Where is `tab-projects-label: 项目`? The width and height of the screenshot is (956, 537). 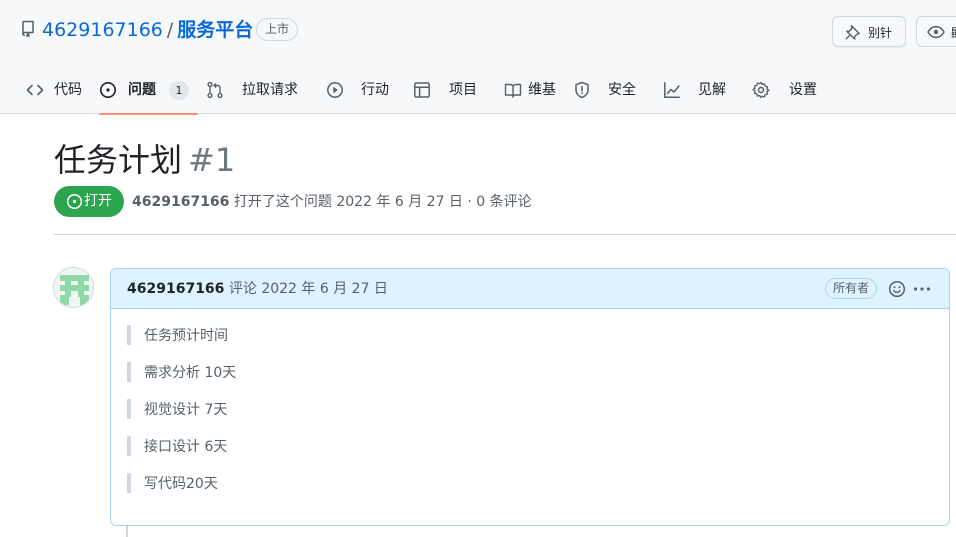 tab-projects-label: 项目 is located at coordinates (463, 90).